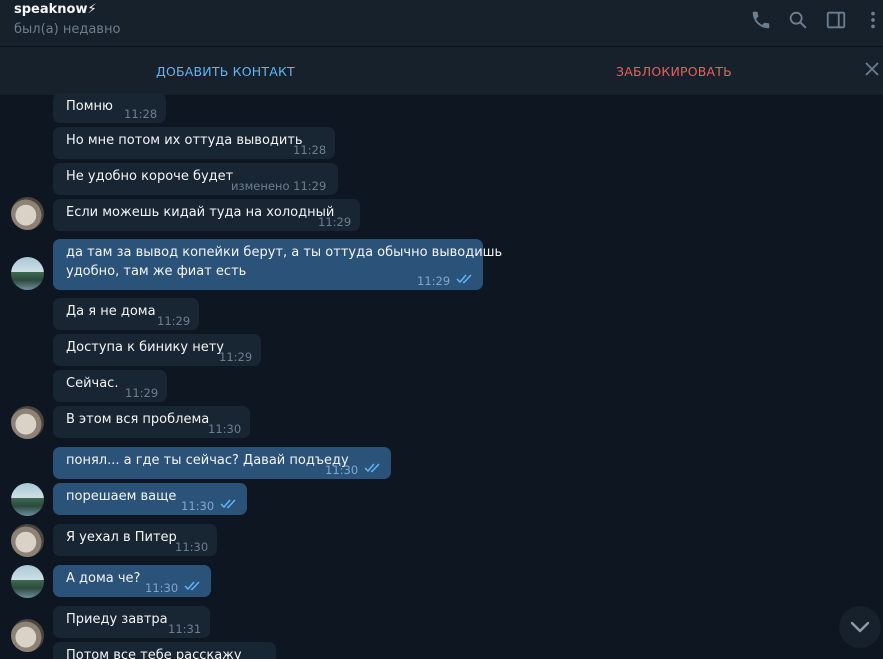 This screenshot has height=659, width=883. I want to click on message-text: понял... а где ты сейчас? Давай подъеду, so click(207, 460).